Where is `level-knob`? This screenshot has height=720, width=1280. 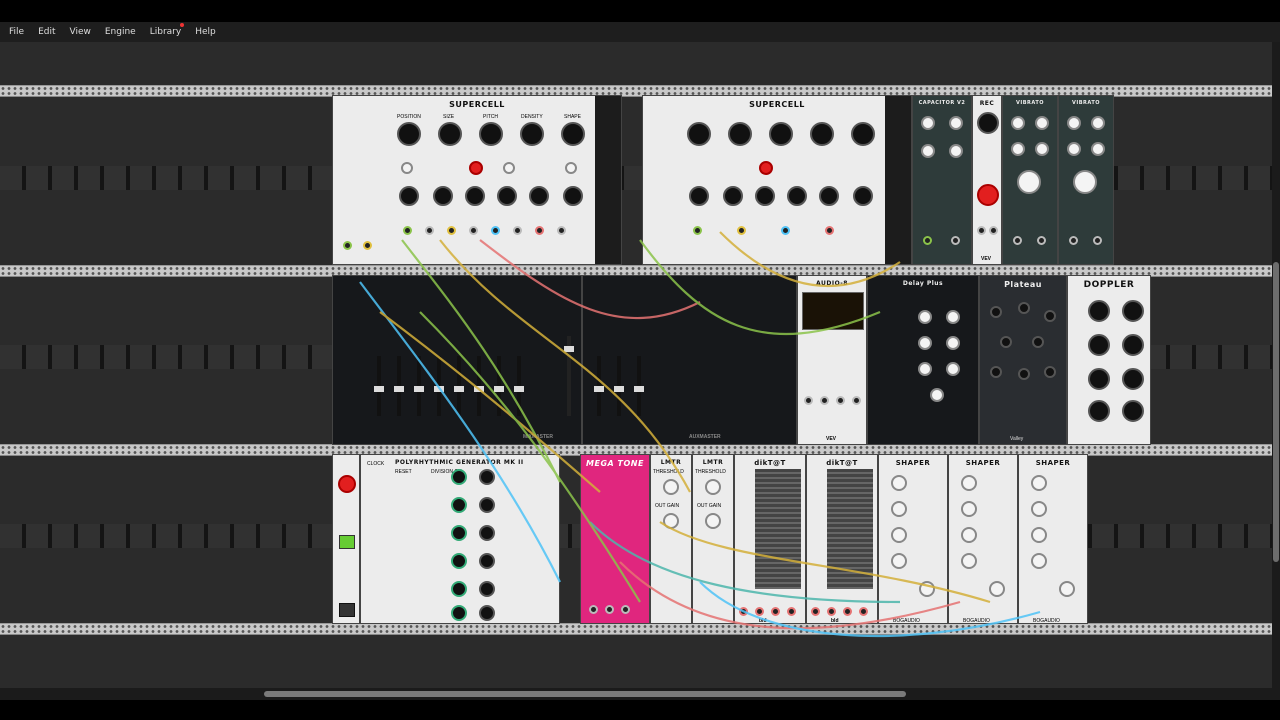
level-knob is located at coordinates (953, 369).